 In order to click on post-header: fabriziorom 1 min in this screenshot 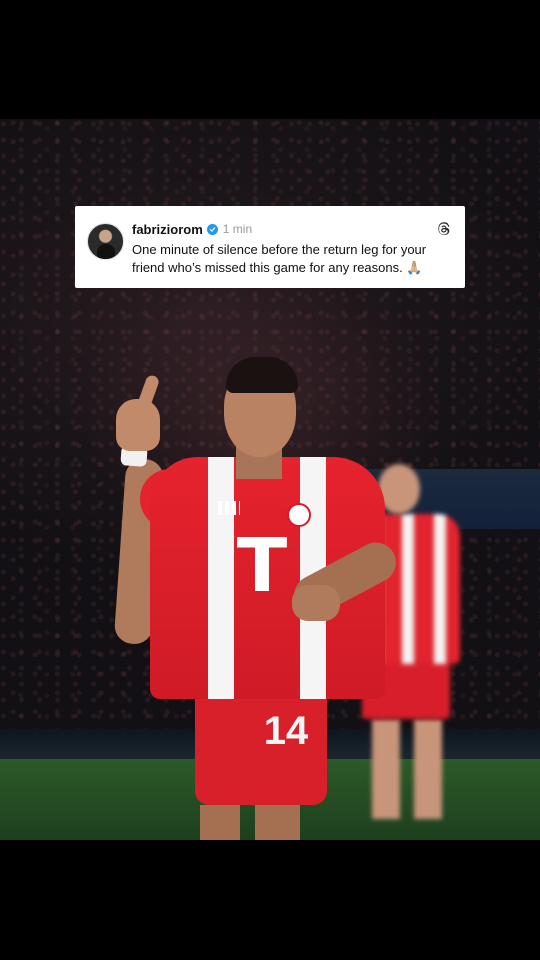, I will do `click(192, 229)`.